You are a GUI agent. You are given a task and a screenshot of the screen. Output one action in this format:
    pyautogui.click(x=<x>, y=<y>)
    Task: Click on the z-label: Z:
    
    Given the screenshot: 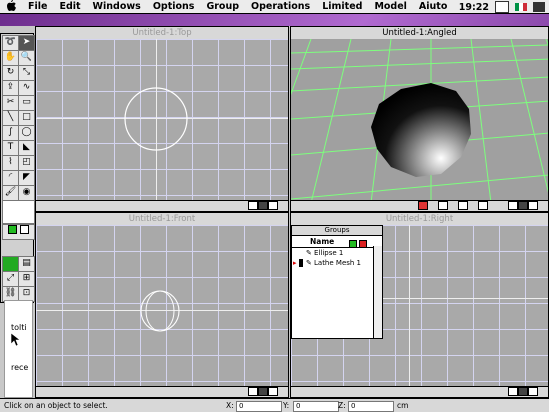 What is the action you would take?
    pyautogui.click(x=342, y=405)
    